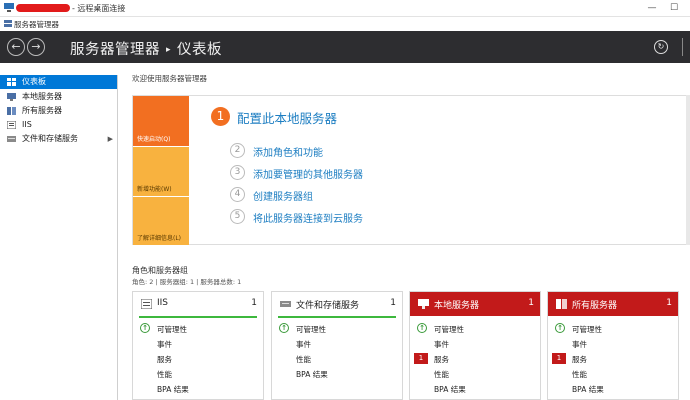  I want to click on minimize-button: —, so click(652, 8).